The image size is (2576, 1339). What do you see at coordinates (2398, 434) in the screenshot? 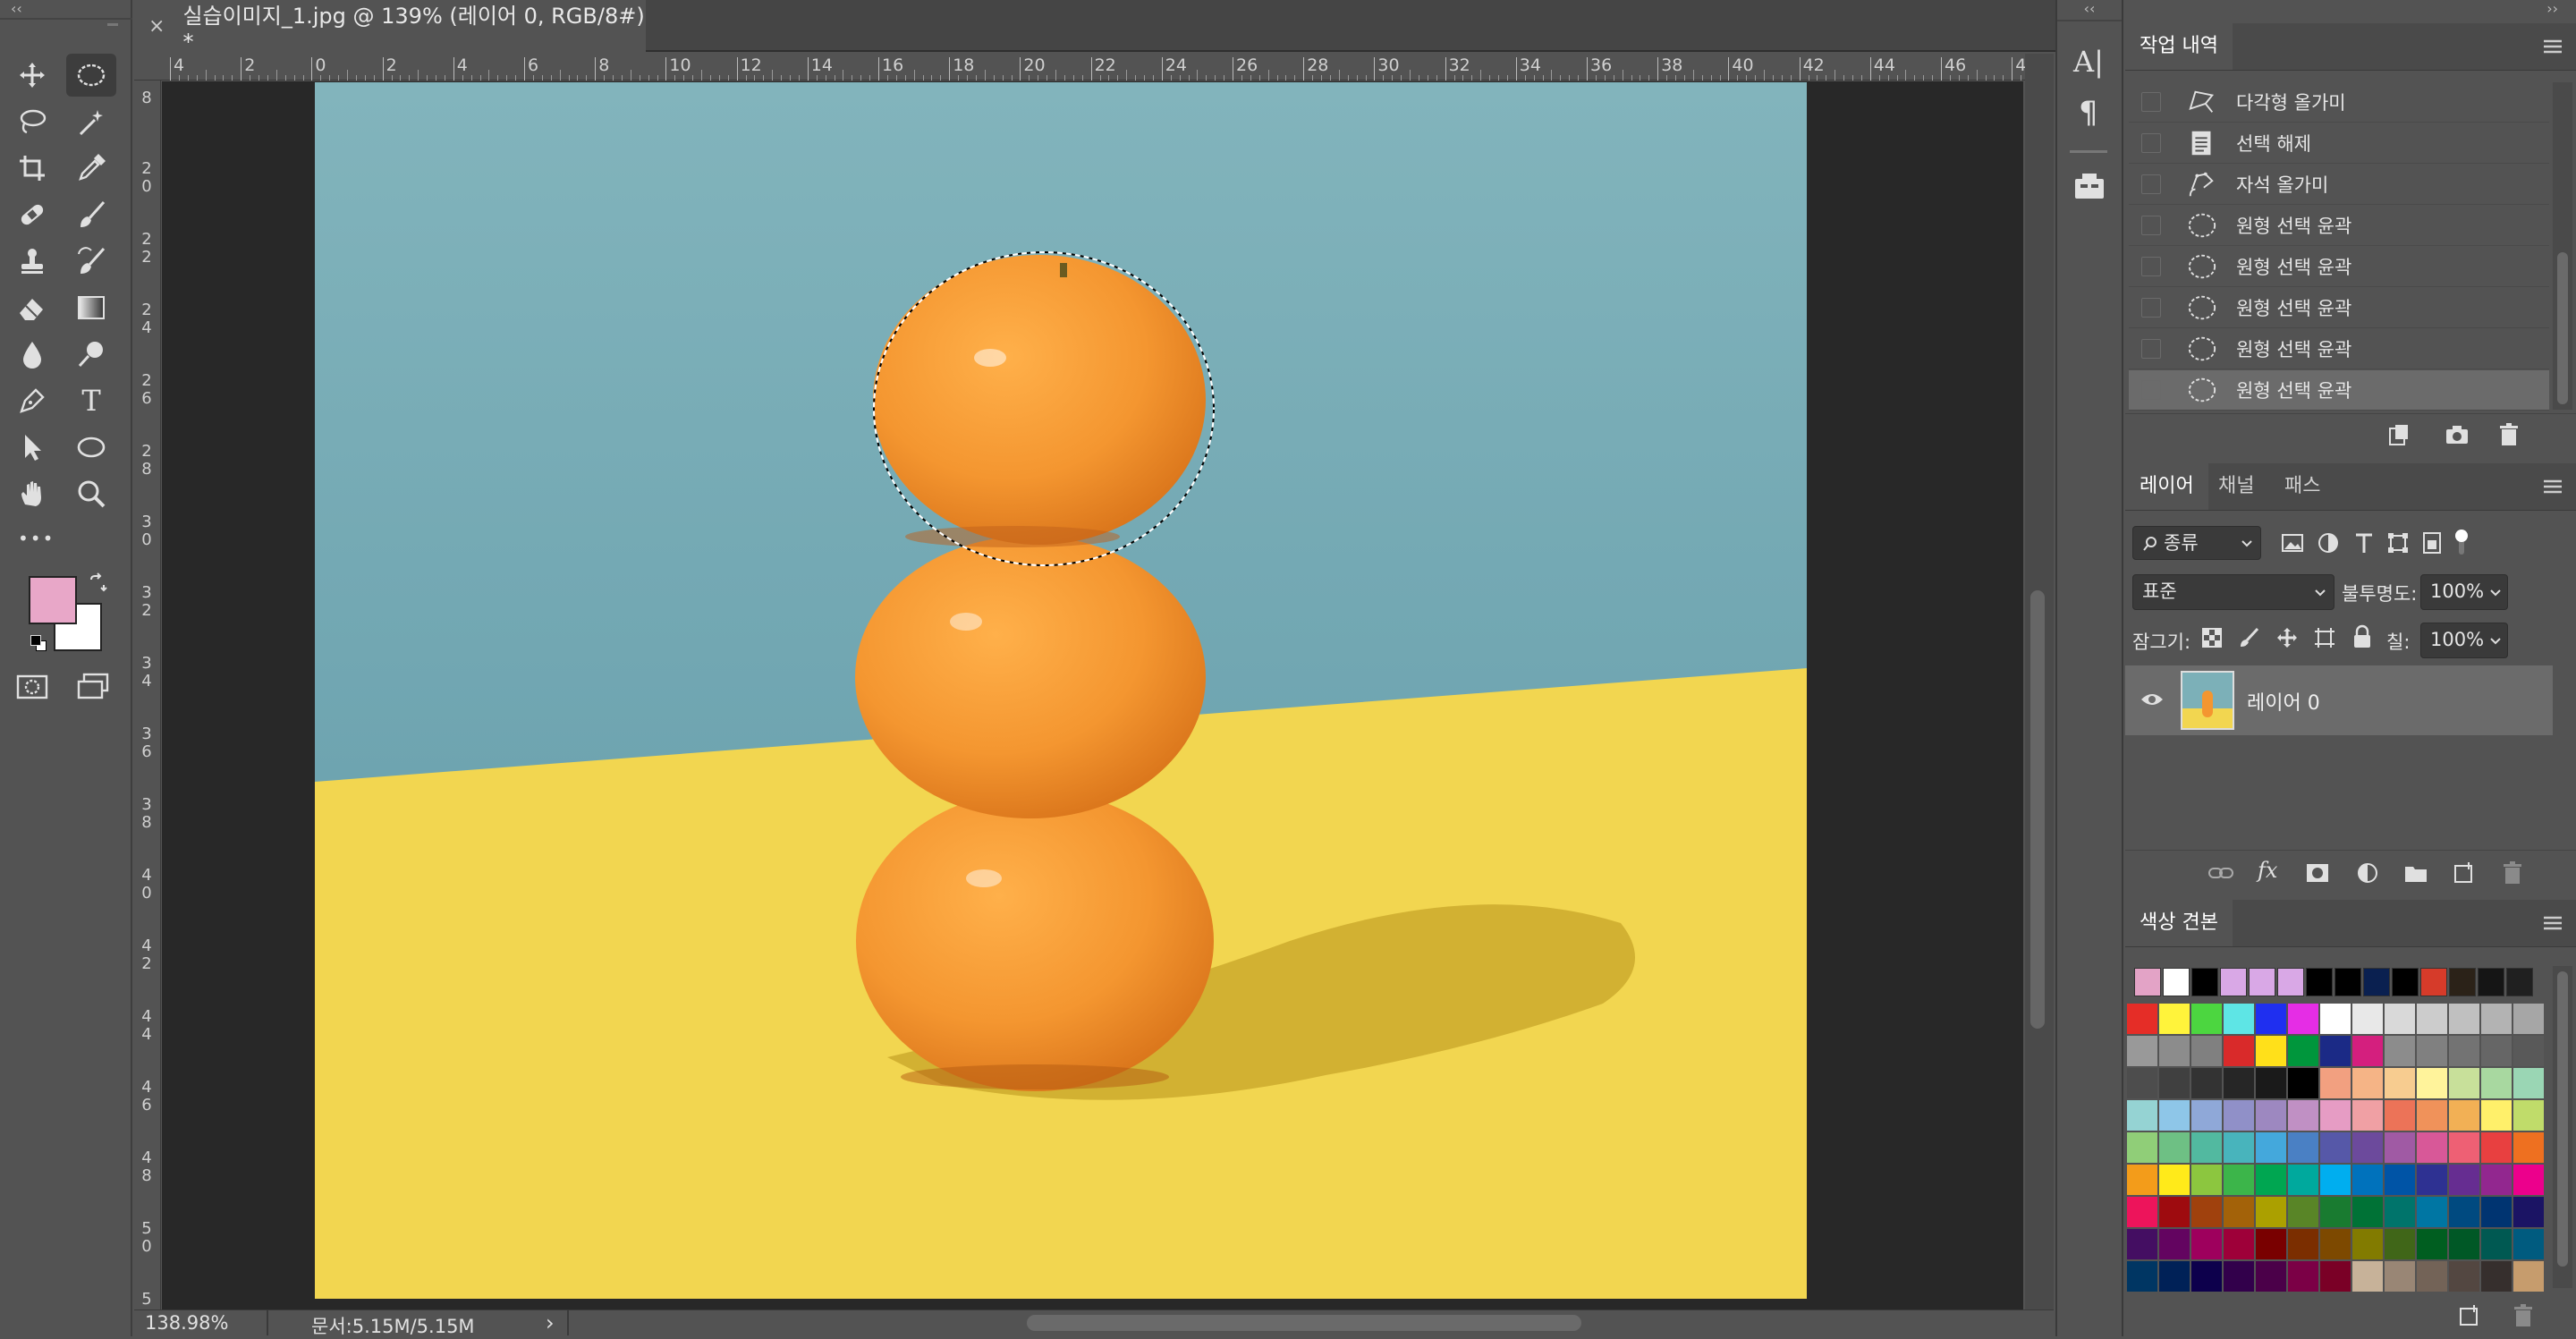
I see `new-document-from-state-icon` at bounding box center [2398, 434].